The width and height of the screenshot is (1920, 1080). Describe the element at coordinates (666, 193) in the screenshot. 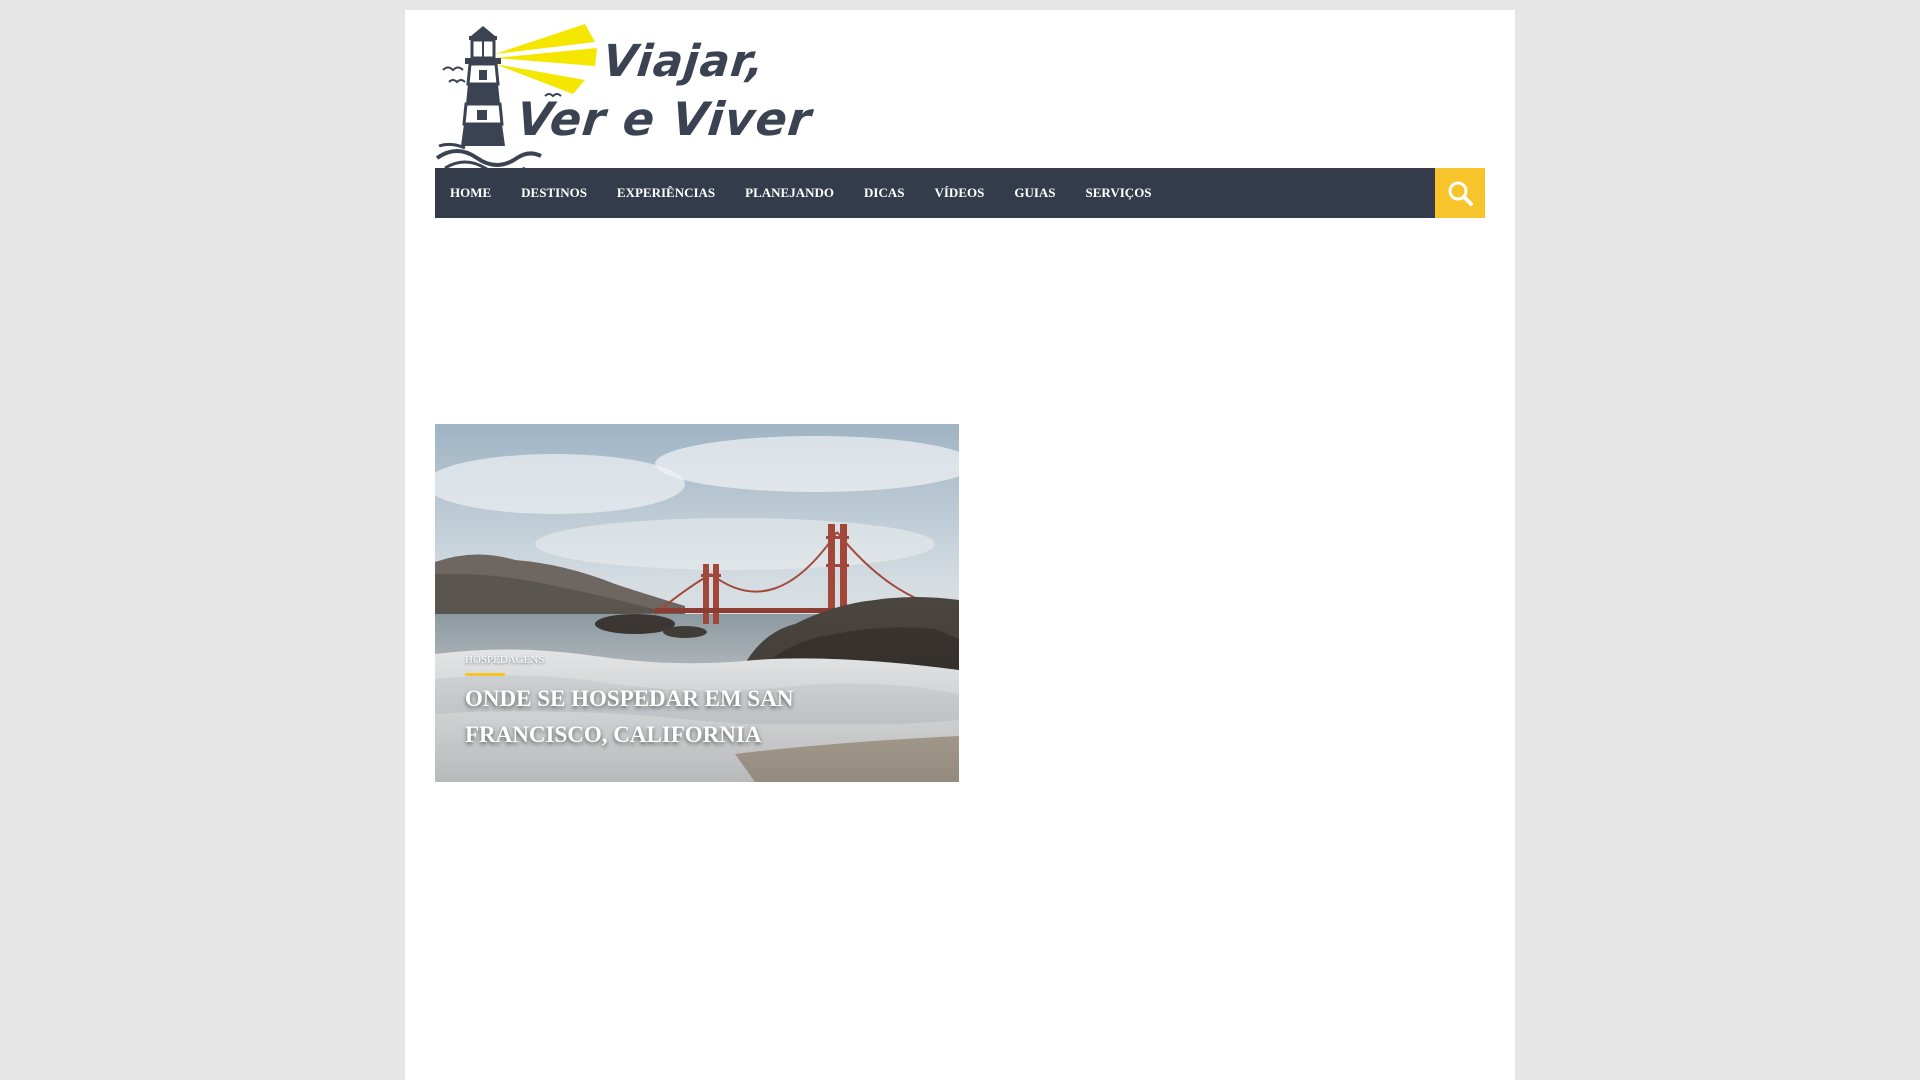

I see `nav-item-experiencias: EXPERIÊNCIAS` at that location.